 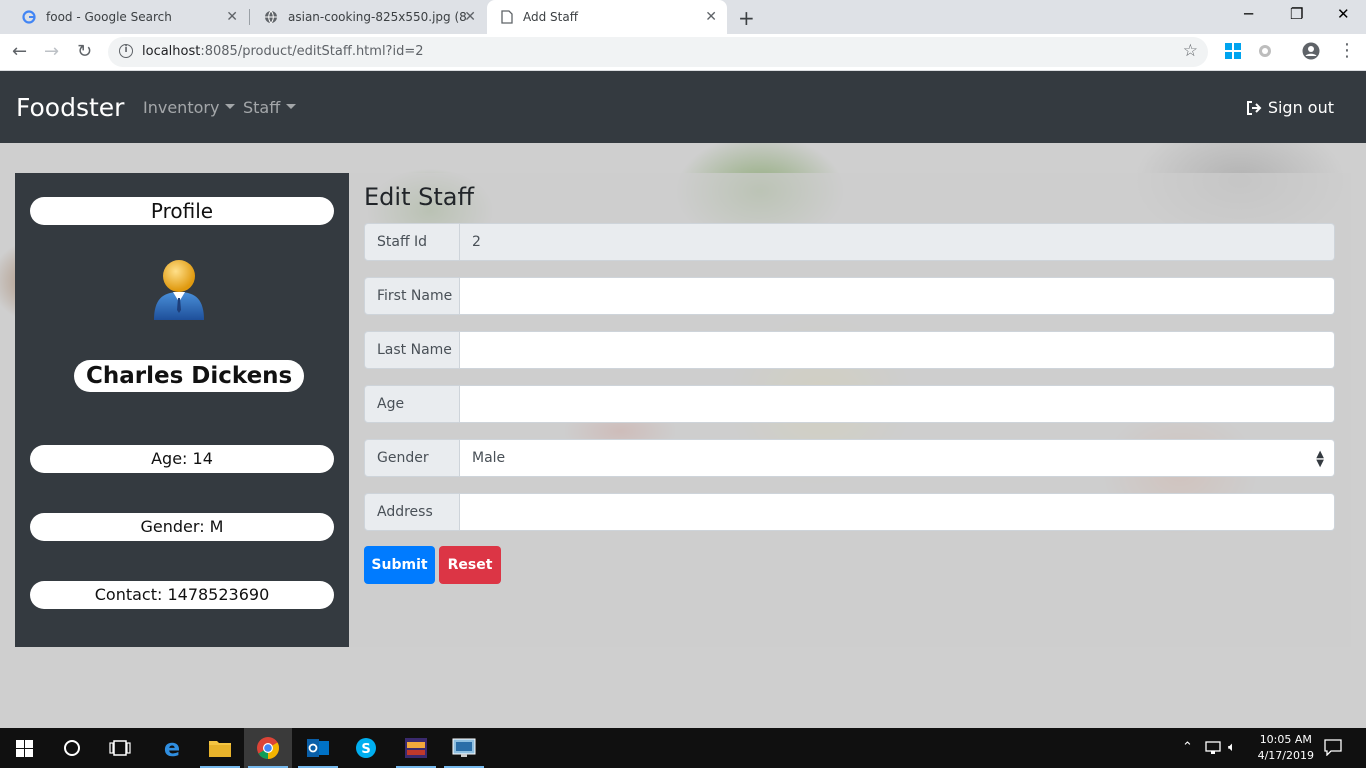 What do you see at coordinates (419, 197) in the screenshot?
I see `page-title: Edit Staff` at bounding box center [419, 197].